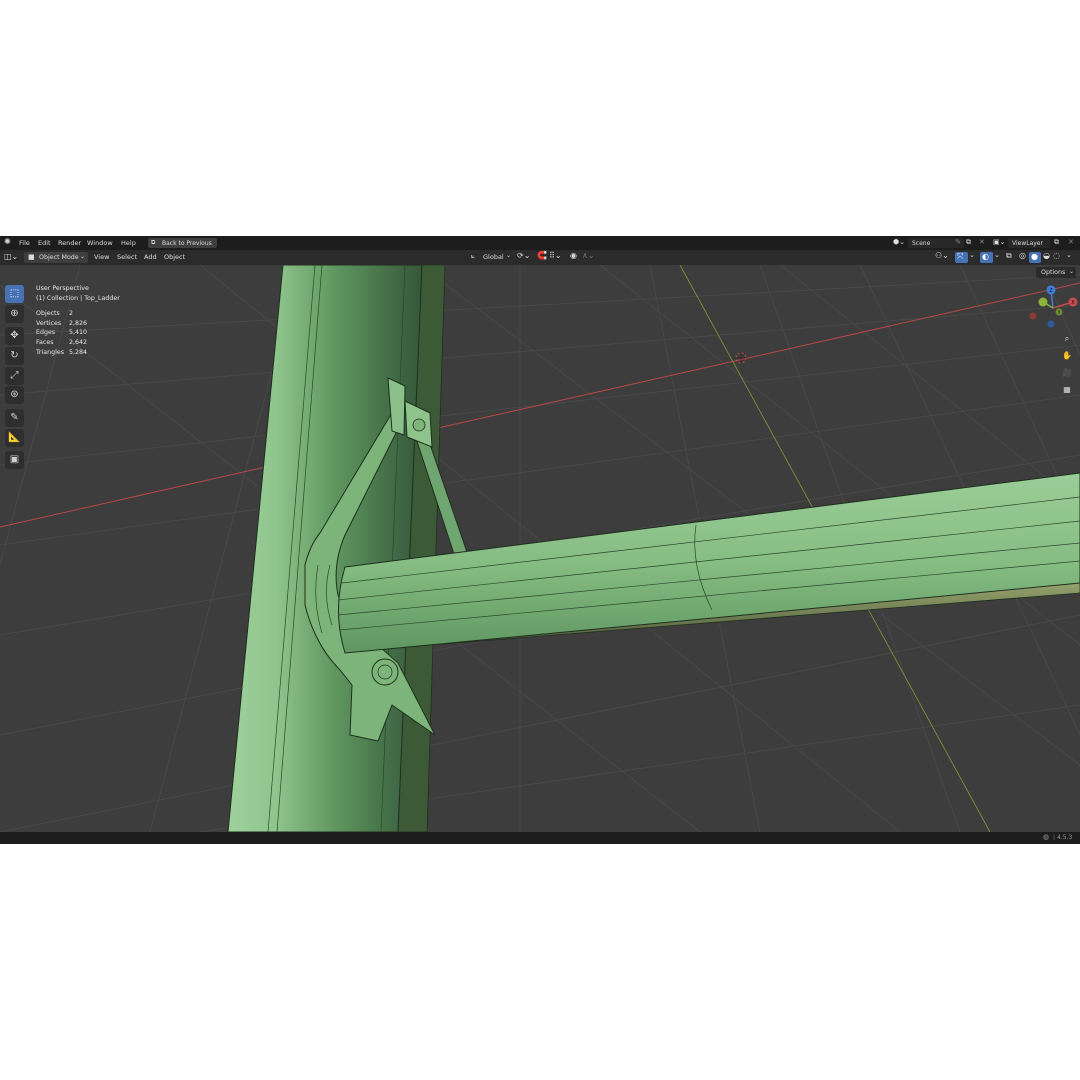  Describe the element at coordinates (473, 256) in the screenshot. I see `transform-orientation-icon: ⟀` at that location.